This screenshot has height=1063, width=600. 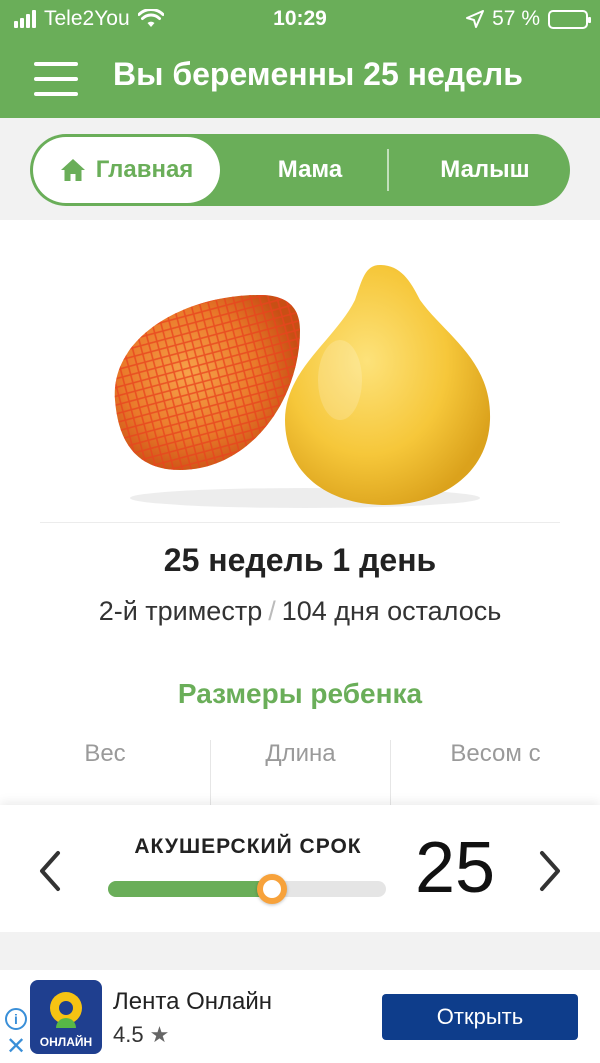 I want to click on ad-rating: 4.5 ★, so click(x=141, y=1035).